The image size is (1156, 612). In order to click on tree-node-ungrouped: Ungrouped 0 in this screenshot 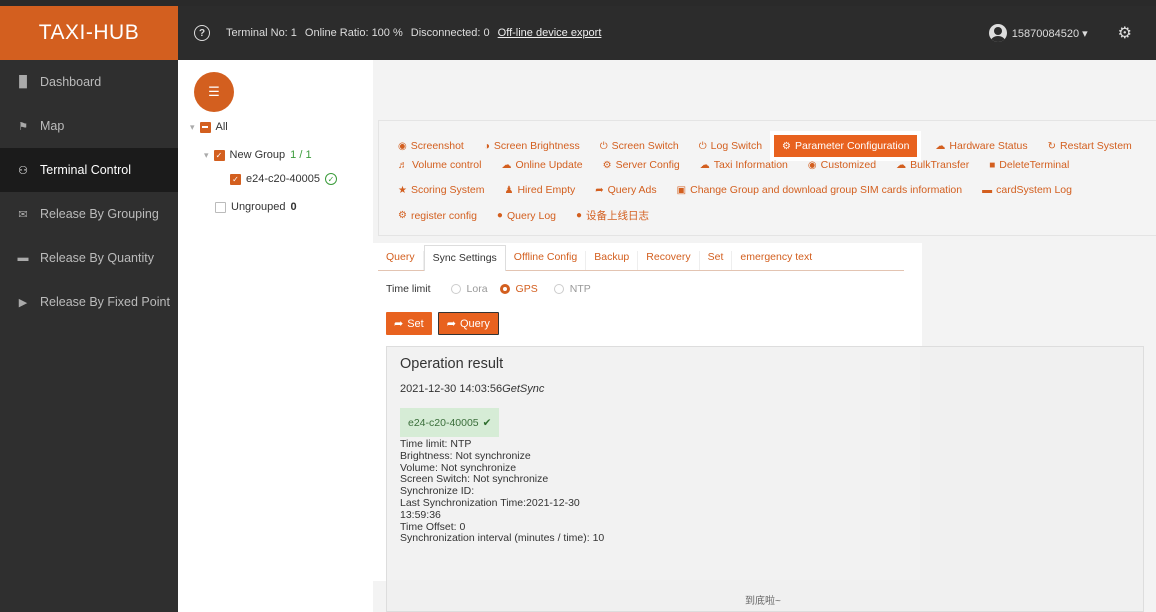, I will do `click(256, 207)`.